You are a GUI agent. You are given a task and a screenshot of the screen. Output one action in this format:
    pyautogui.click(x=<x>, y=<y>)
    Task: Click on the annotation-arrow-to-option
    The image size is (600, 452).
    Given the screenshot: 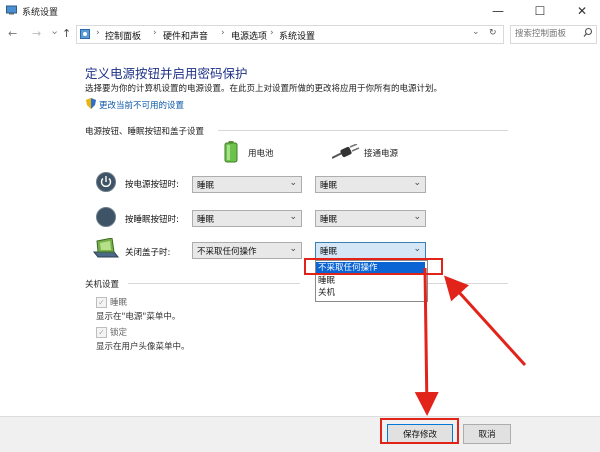 What is the action you would take?
    pyautogui.click(x=485, y=321)
    